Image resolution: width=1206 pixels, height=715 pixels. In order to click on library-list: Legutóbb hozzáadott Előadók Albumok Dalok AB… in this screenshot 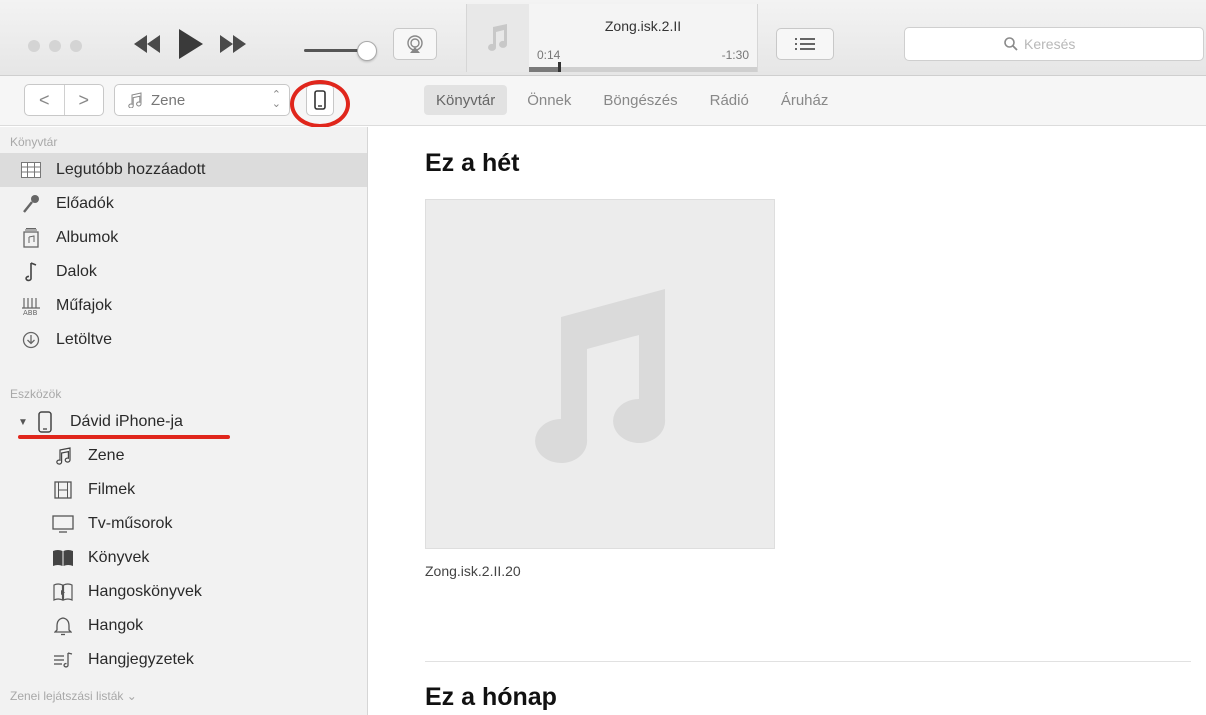, I will do `click(183, 255)`.